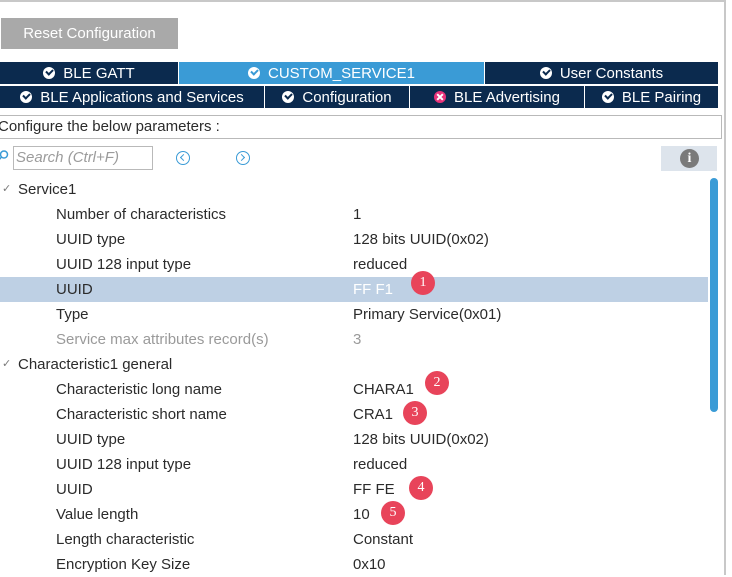 The width and height of the screenshot is (732, 577). Describe the element at coordinates (437, 383) in the screenshot. I see `annotation-badge-2: 2` at that location.